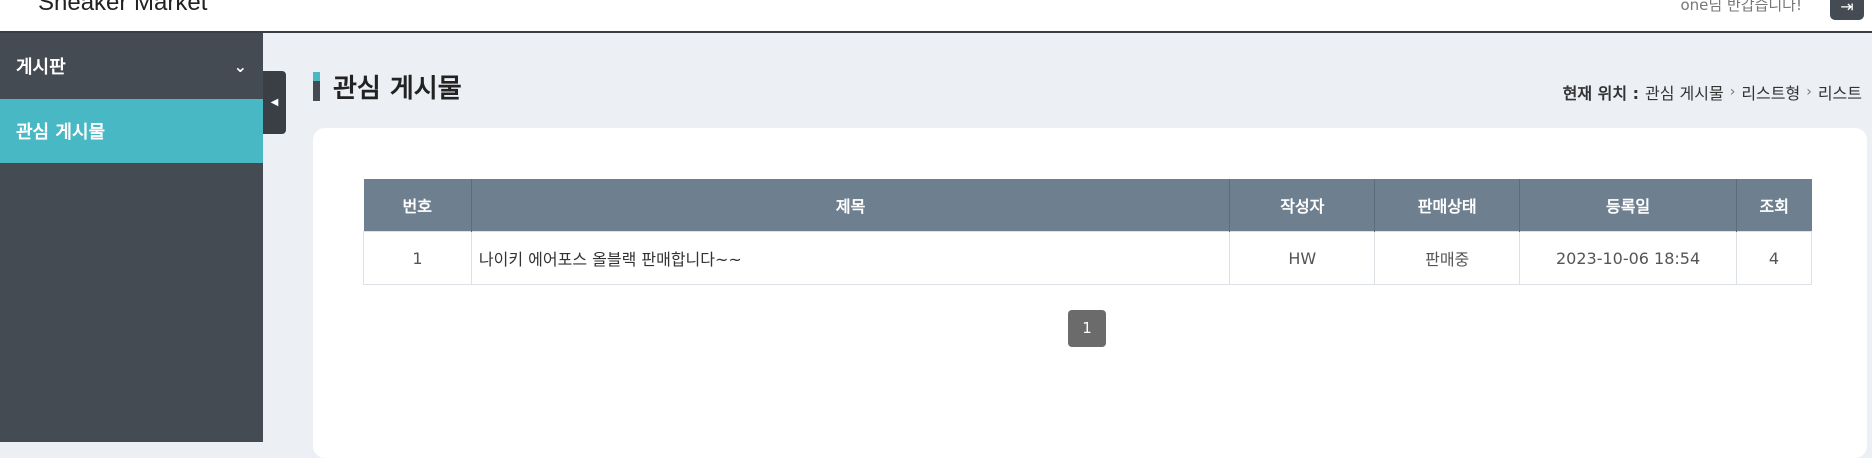 This screenshot has width=1872, height=458. Describe the element at coordinates (417, 258) in the screenshot. I see `cell-number: 1` at that location.